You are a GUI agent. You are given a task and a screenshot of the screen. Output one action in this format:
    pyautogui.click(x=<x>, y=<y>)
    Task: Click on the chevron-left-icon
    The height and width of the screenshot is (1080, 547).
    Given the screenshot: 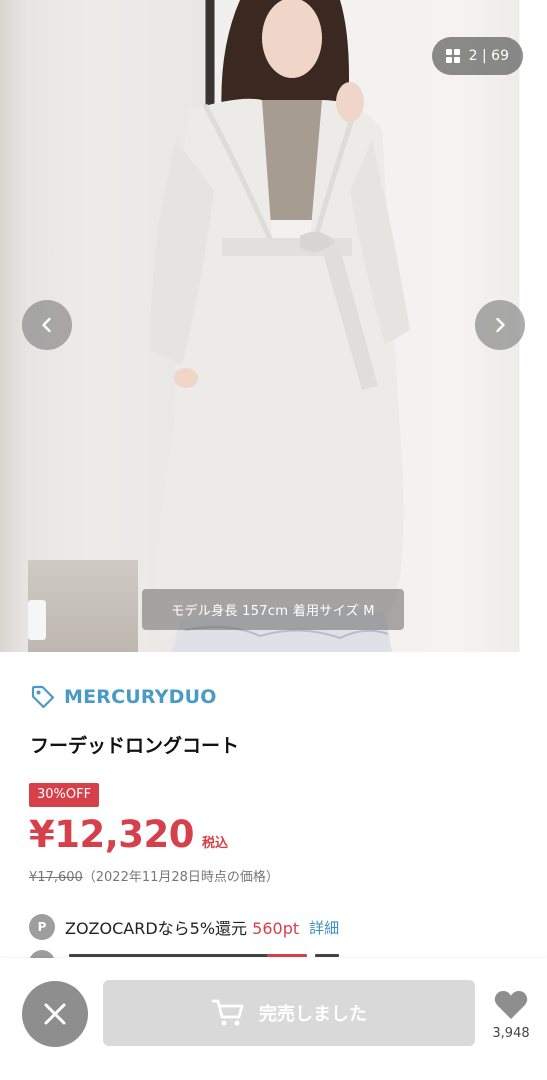 What is the action you would take?
    pyautogui.click(x=46, y=325)
    